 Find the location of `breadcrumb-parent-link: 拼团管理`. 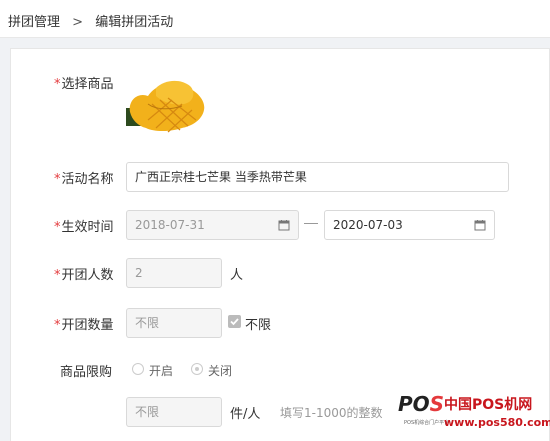

breadcrumb-parent-link: 拼团管理 is located at coordinates (34, 22).